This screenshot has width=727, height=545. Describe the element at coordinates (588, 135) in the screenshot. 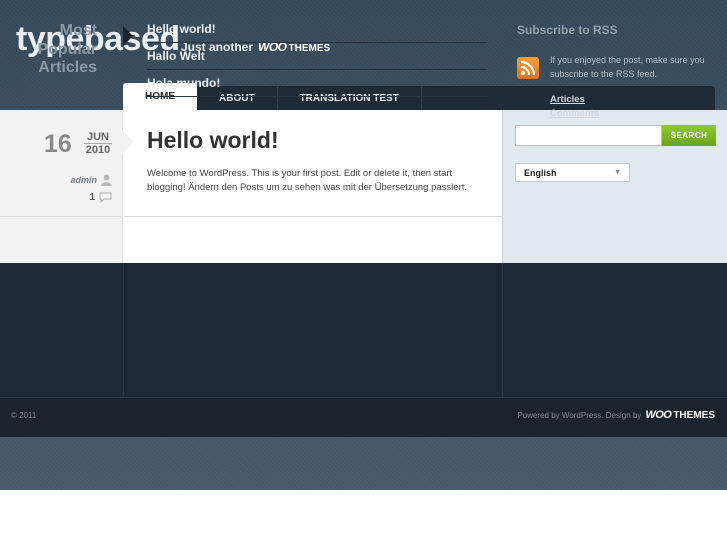

I see `search-input` at that location.